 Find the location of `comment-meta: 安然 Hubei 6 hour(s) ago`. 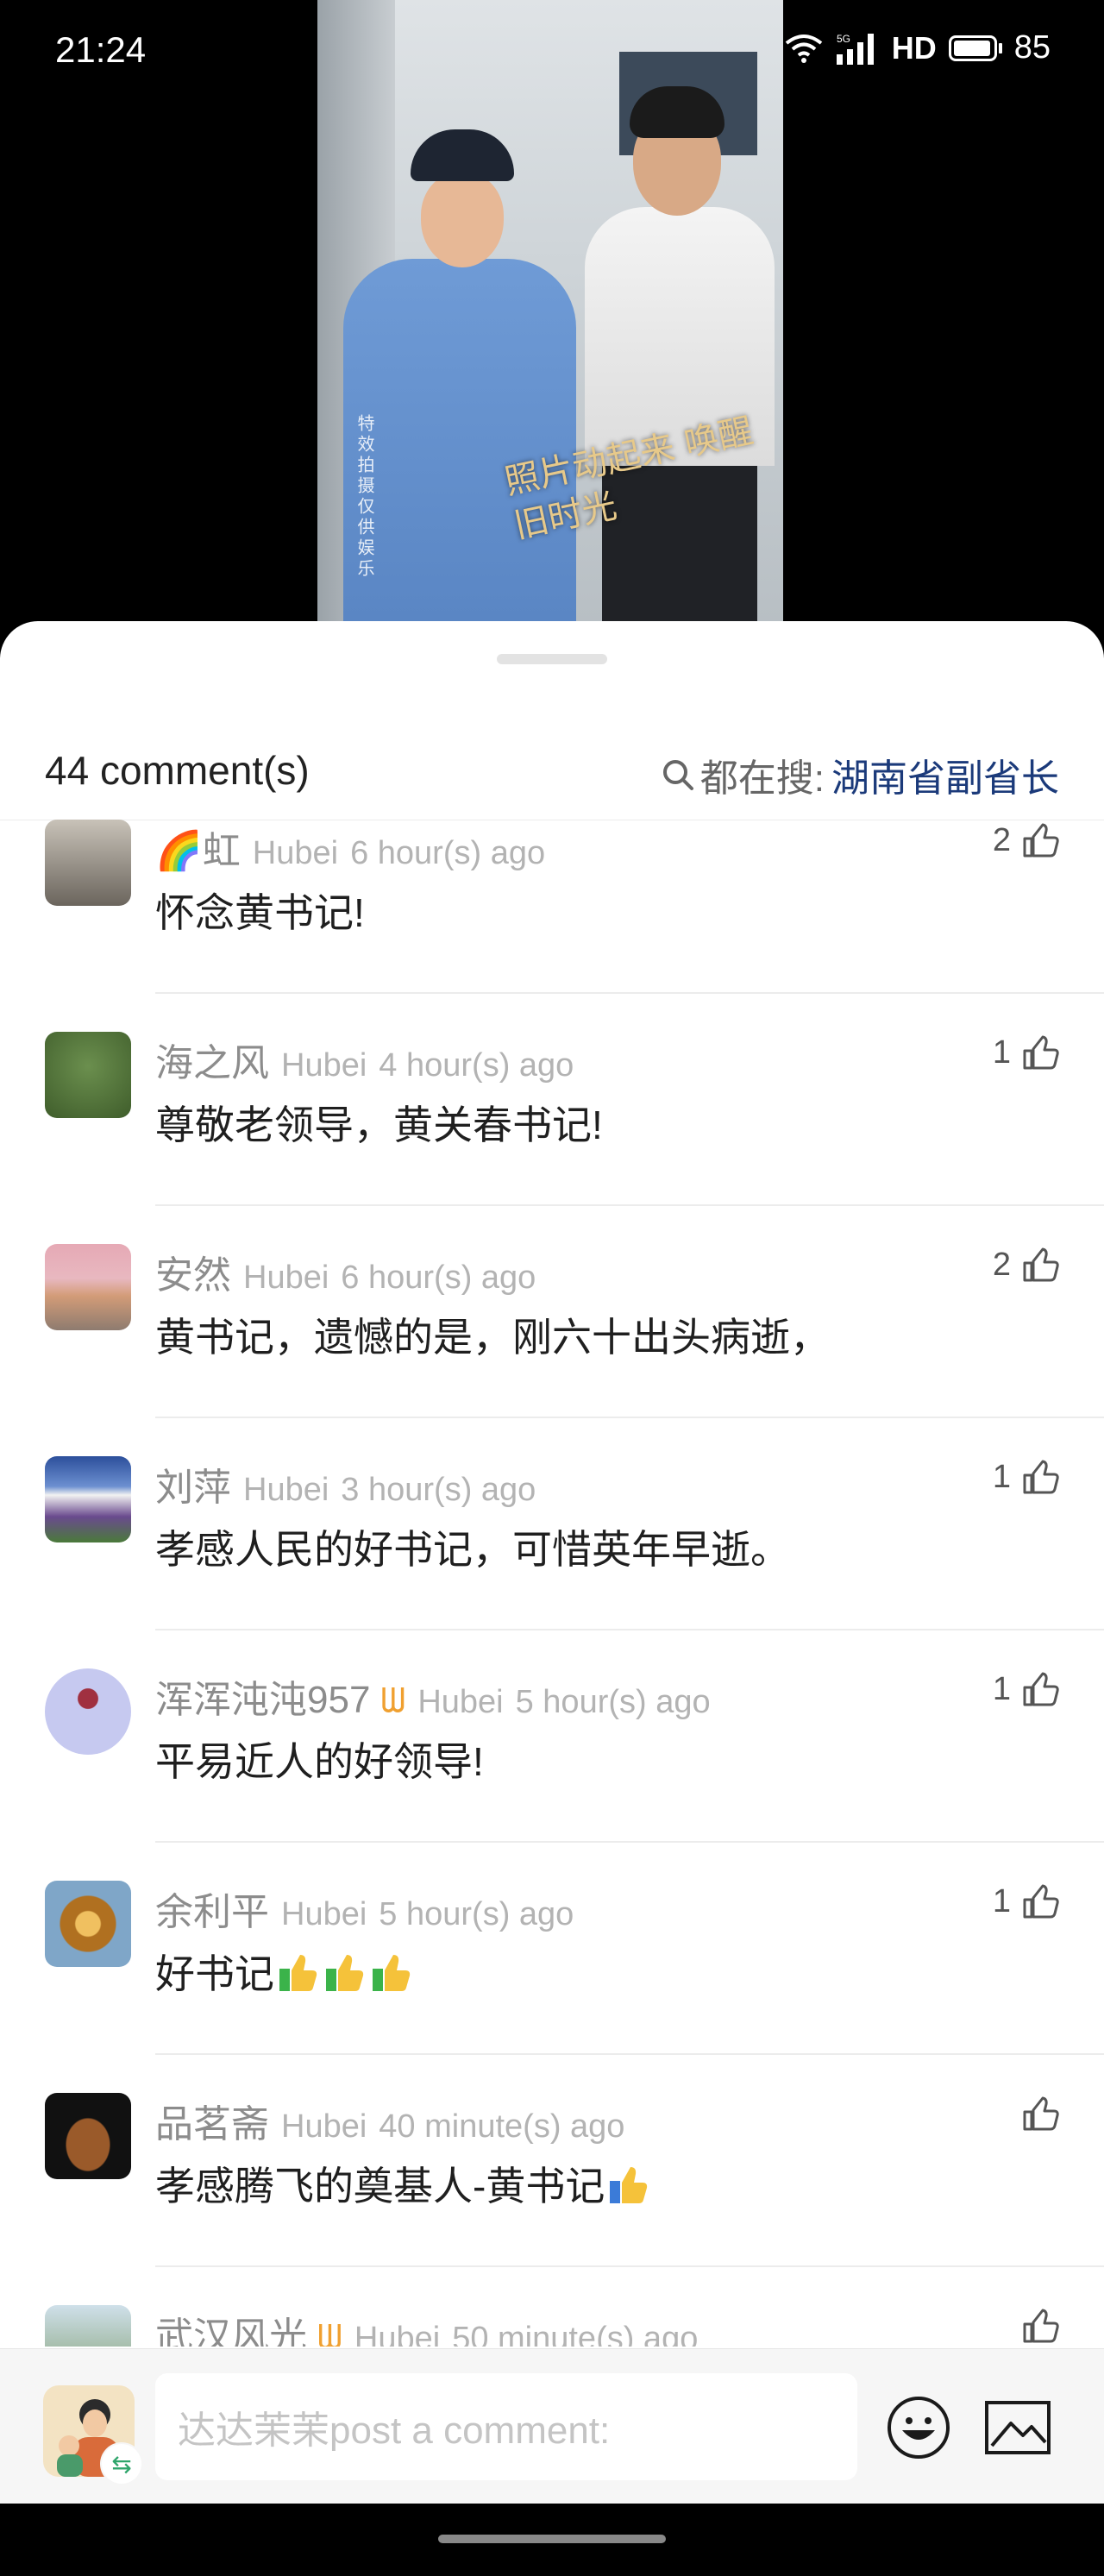

comment-meta: 安然 Hubei 6 hour(s) ago is located at coordinates (346, 1271).